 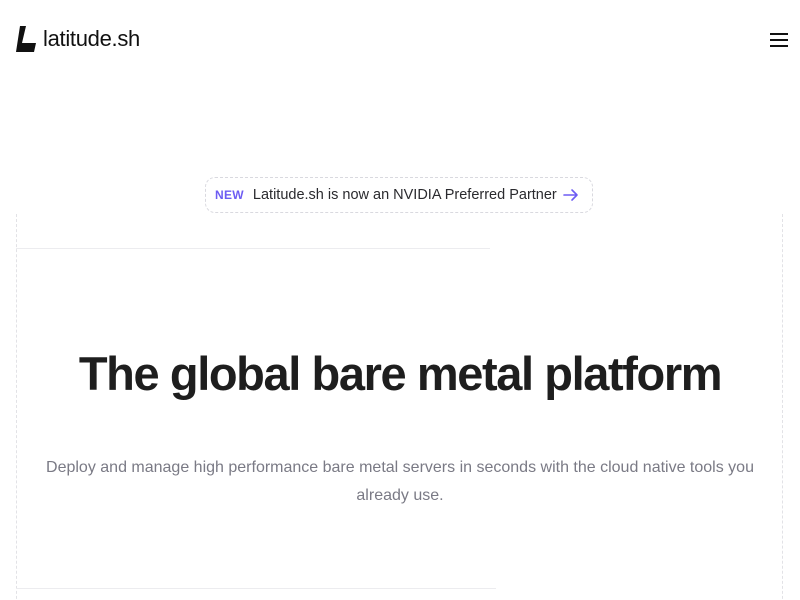 I want to click on hero-divider-bottom, so click(x=256, y=588).